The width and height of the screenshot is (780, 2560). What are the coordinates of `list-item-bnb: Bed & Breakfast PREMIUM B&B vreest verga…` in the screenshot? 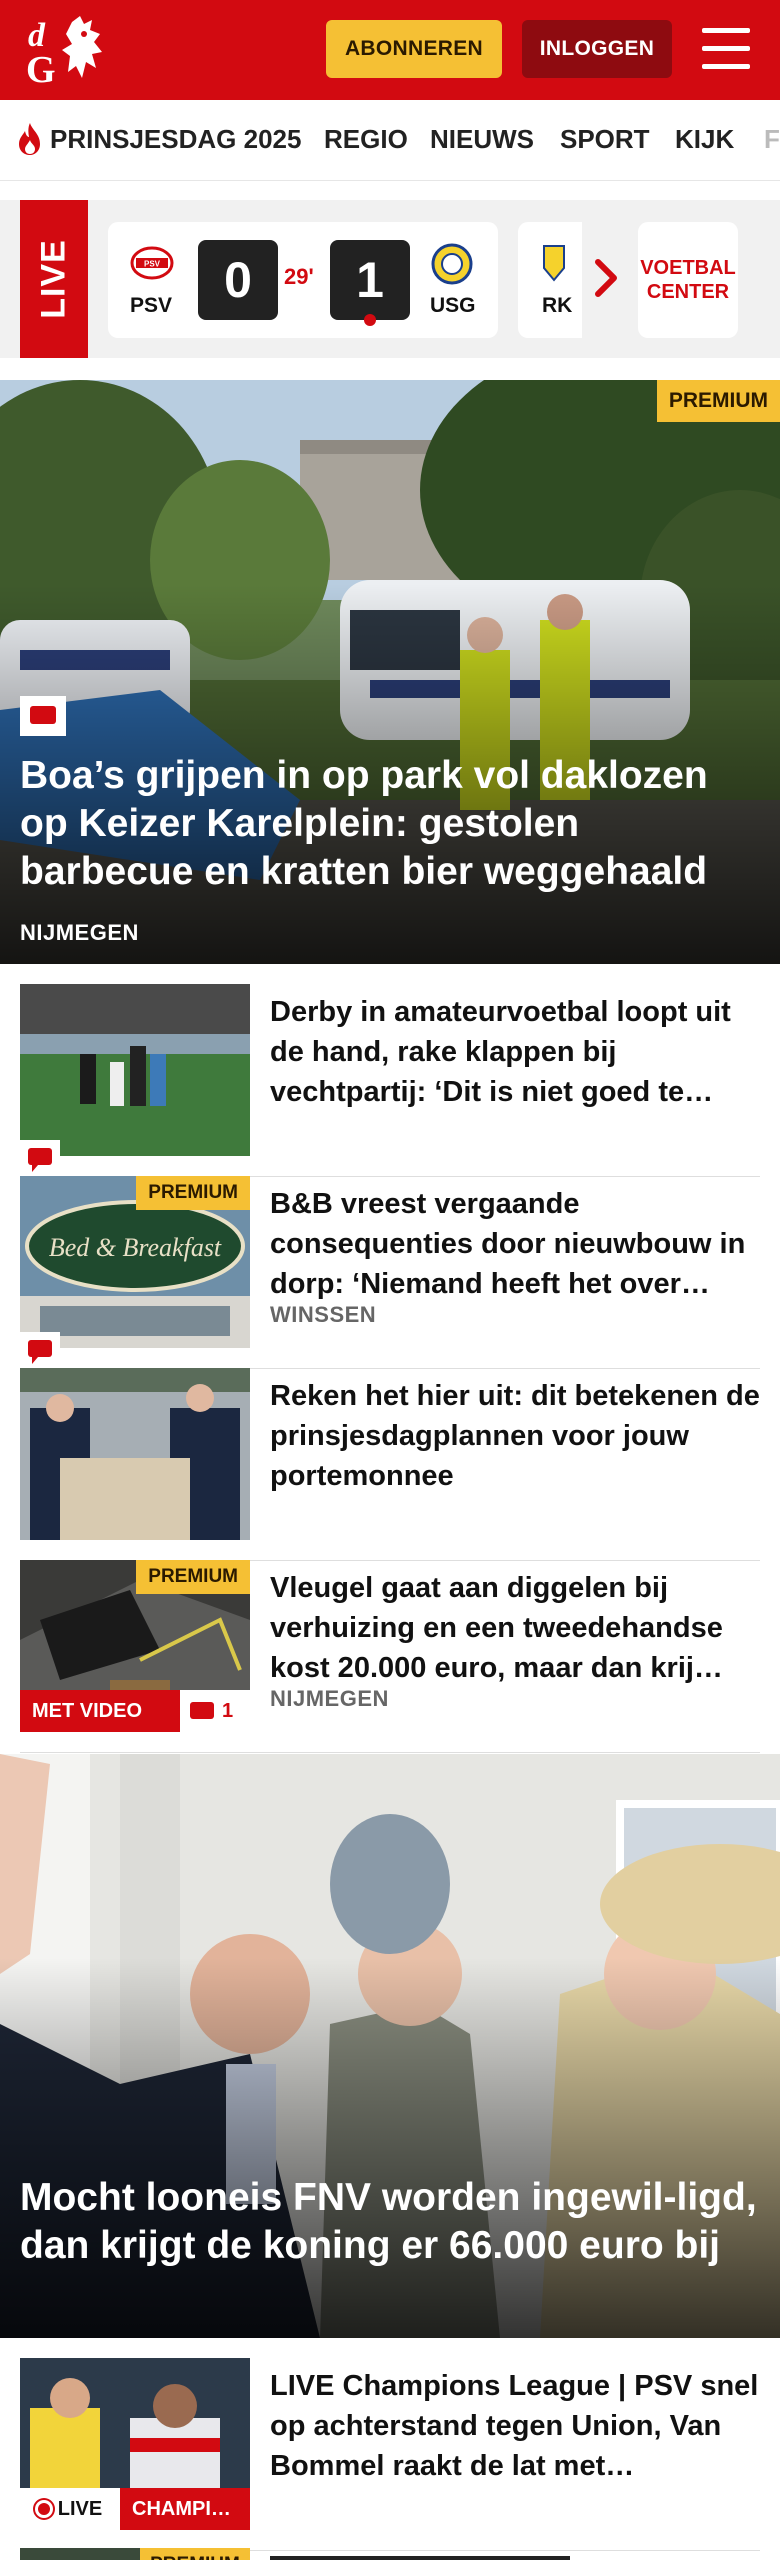 It's located at (390, 1272).